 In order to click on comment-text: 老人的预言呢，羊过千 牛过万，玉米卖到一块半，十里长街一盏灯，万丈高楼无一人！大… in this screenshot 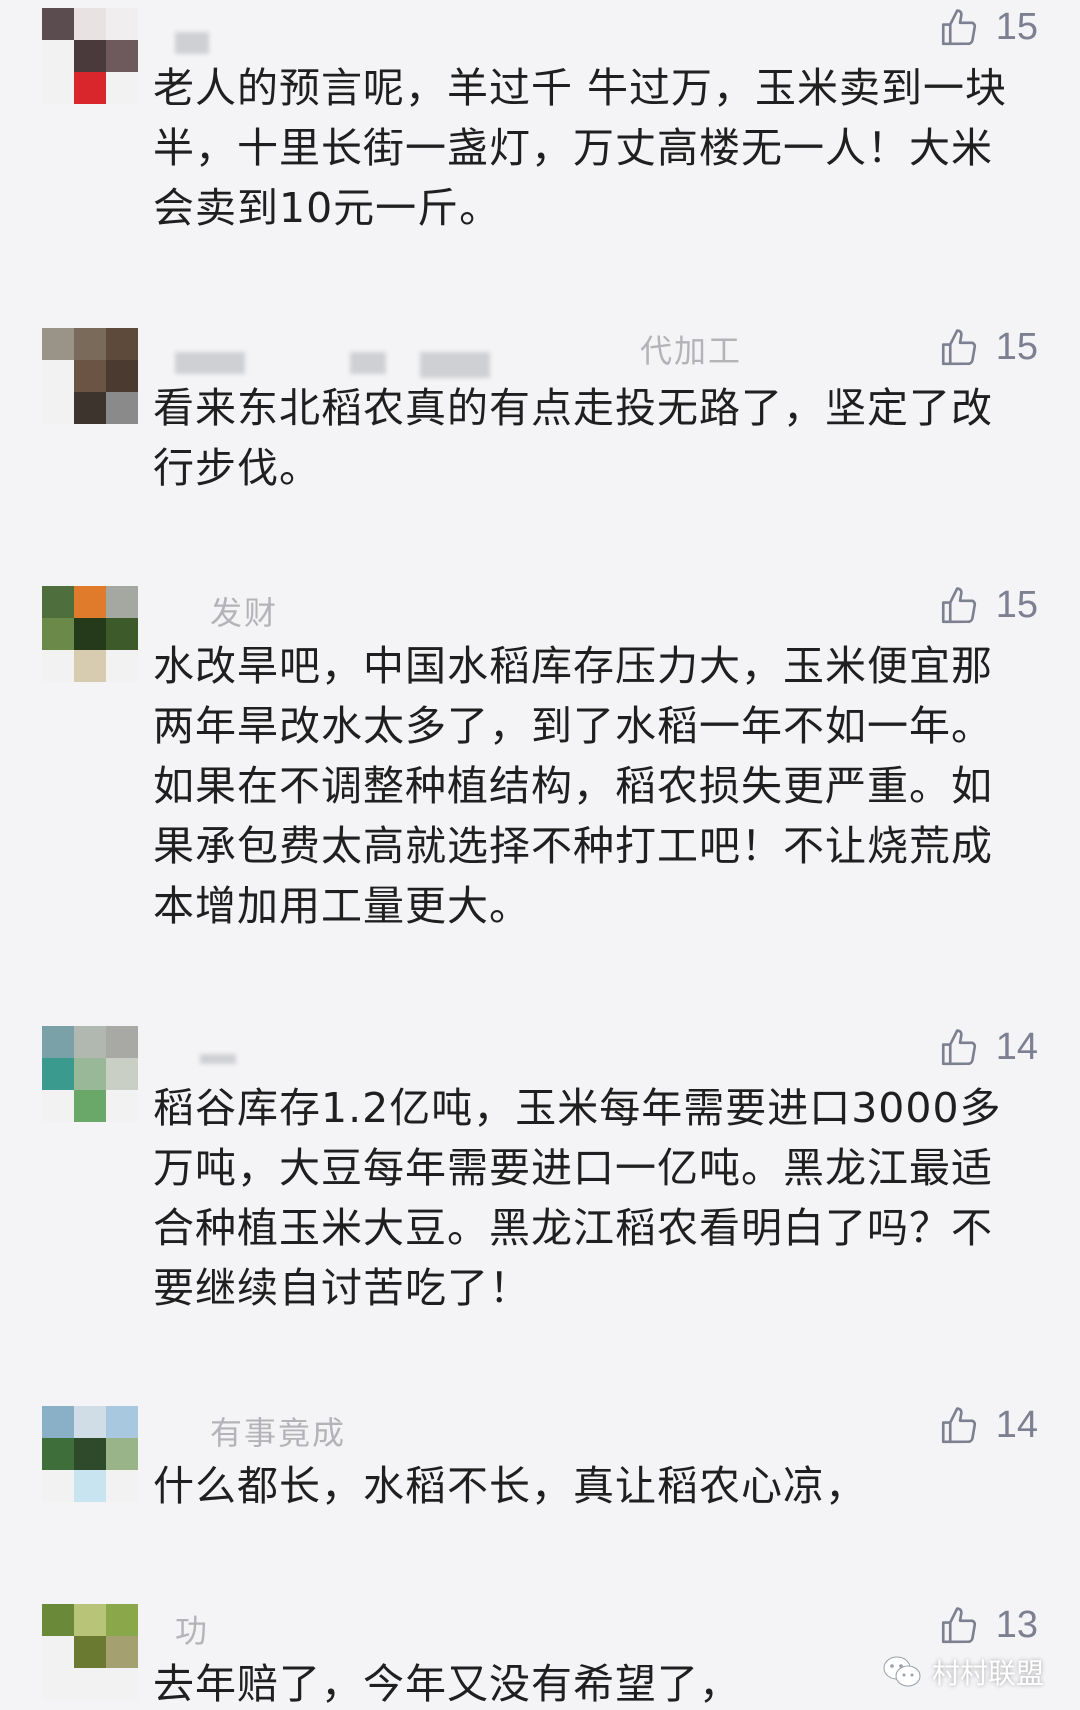, I will do `click(580, 148)`.